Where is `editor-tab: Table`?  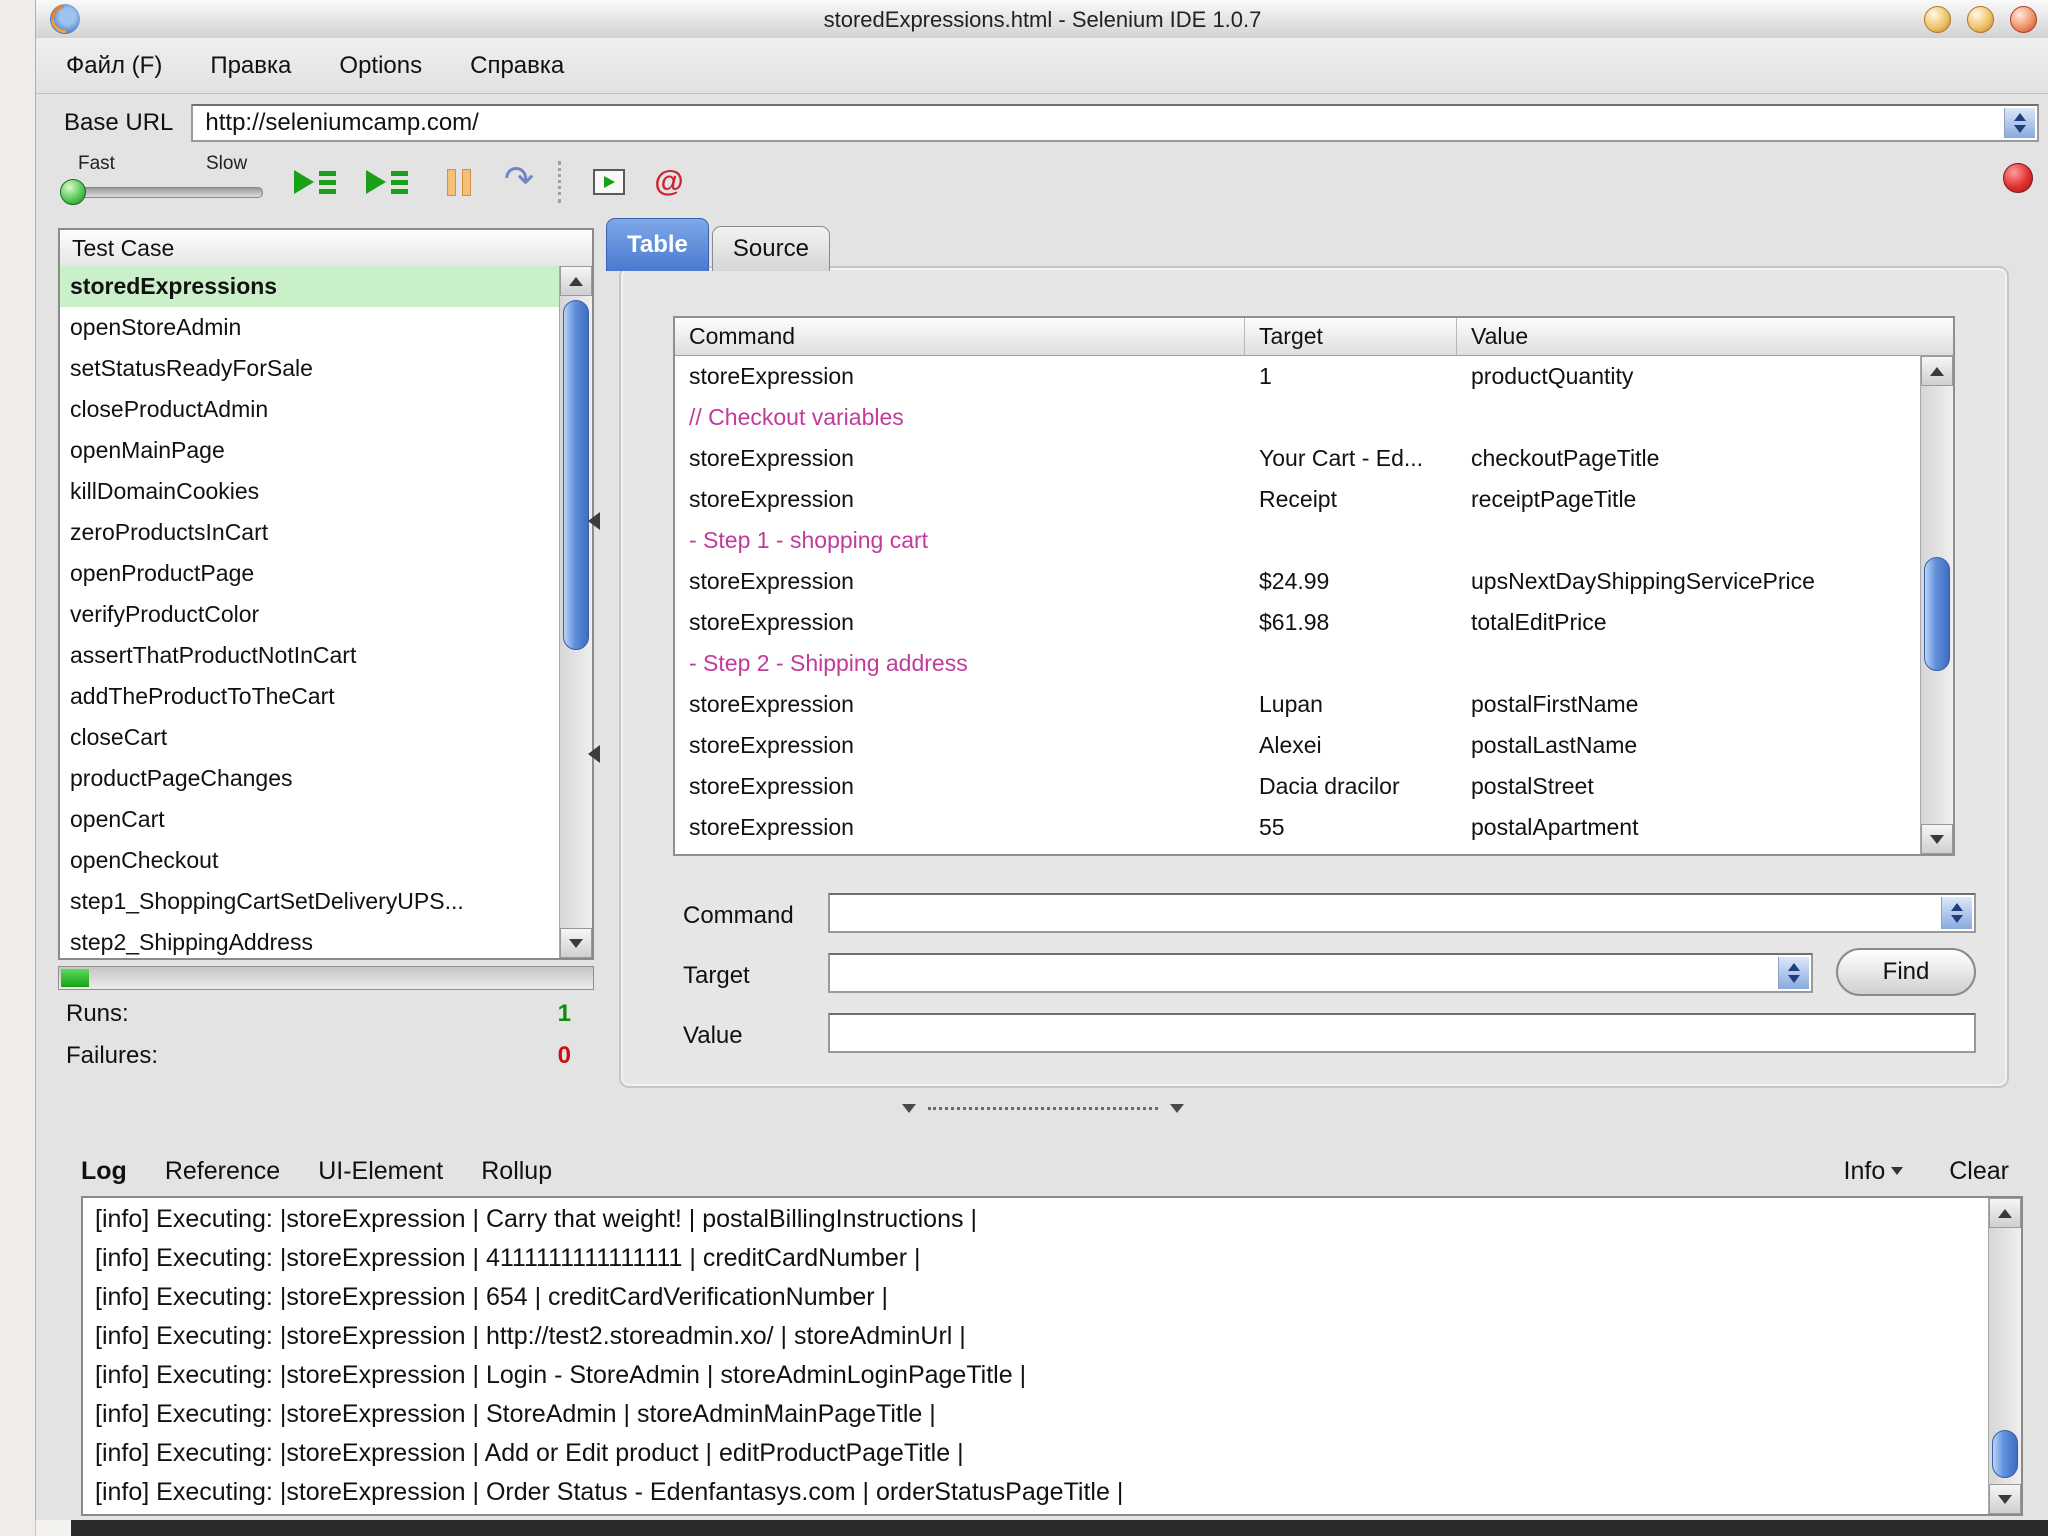
editor-tab: Table is located at coordinates (657, 244).